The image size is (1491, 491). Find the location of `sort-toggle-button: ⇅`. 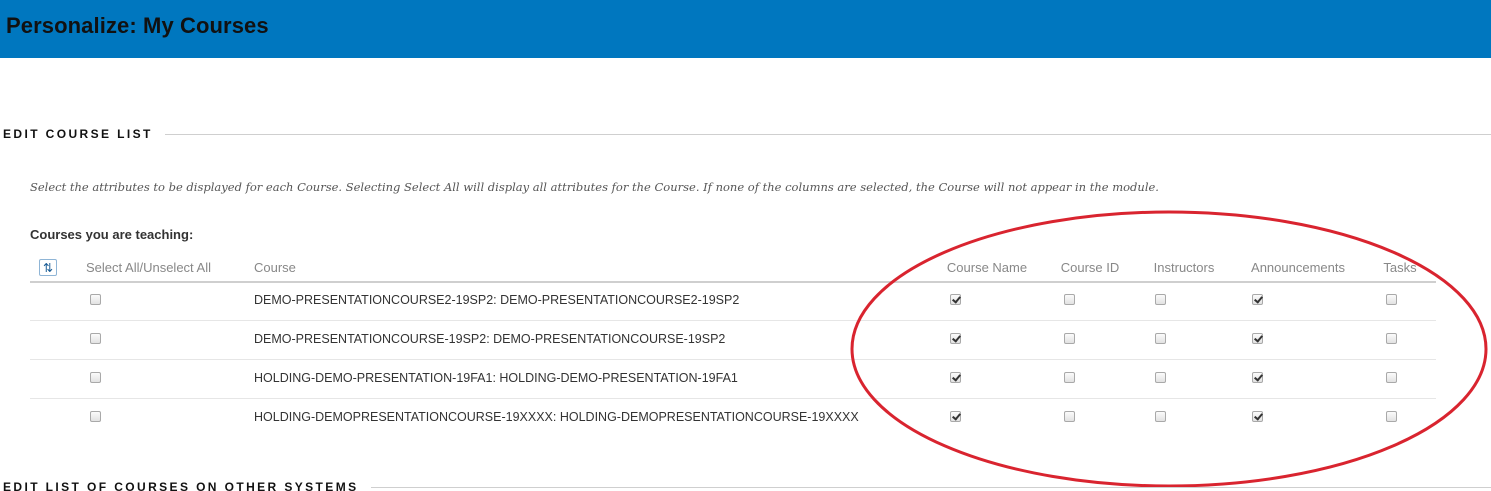

sort-toggle-button: ⇅ is located at coordinates (48, 267).